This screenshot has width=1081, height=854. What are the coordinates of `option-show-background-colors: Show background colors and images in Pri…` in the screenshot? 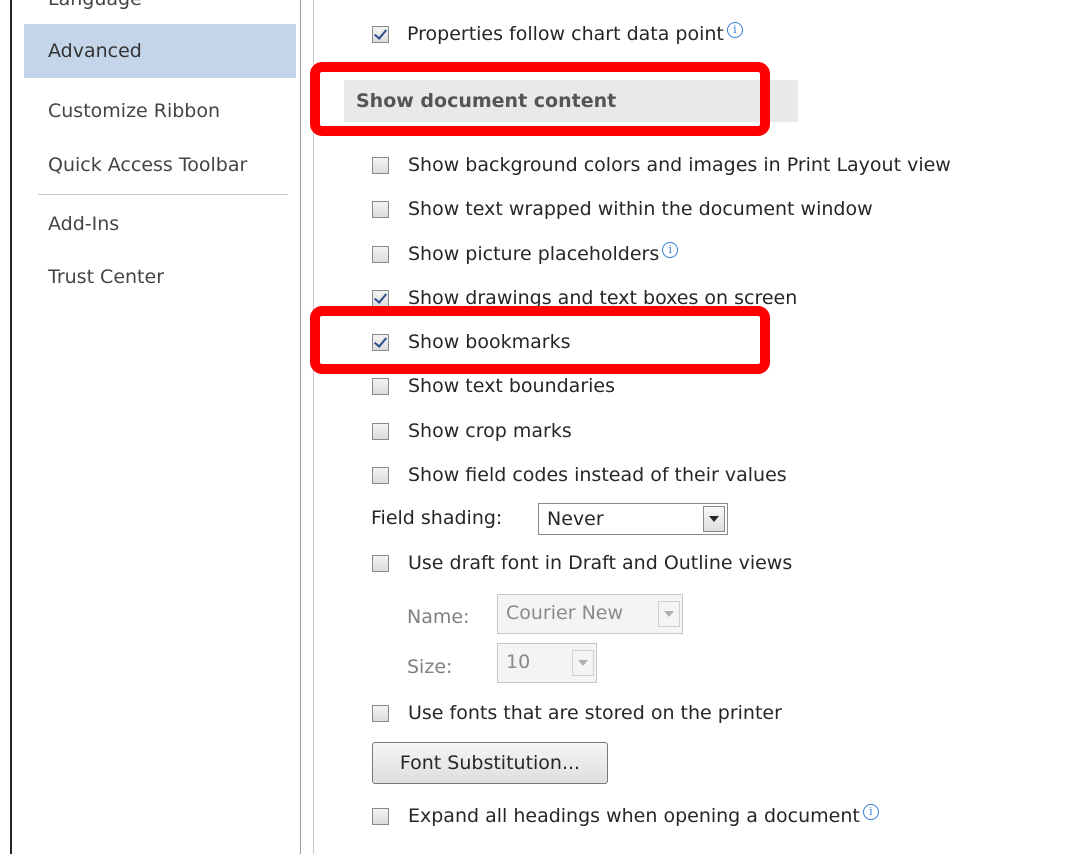 It's located at (661, 165).